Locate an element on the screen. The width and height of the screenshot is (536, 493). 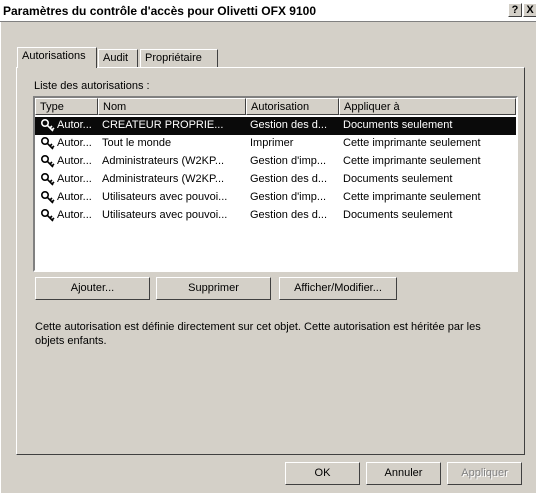
column-appliquer: Appliquer à is located at coordinates (427, 106).